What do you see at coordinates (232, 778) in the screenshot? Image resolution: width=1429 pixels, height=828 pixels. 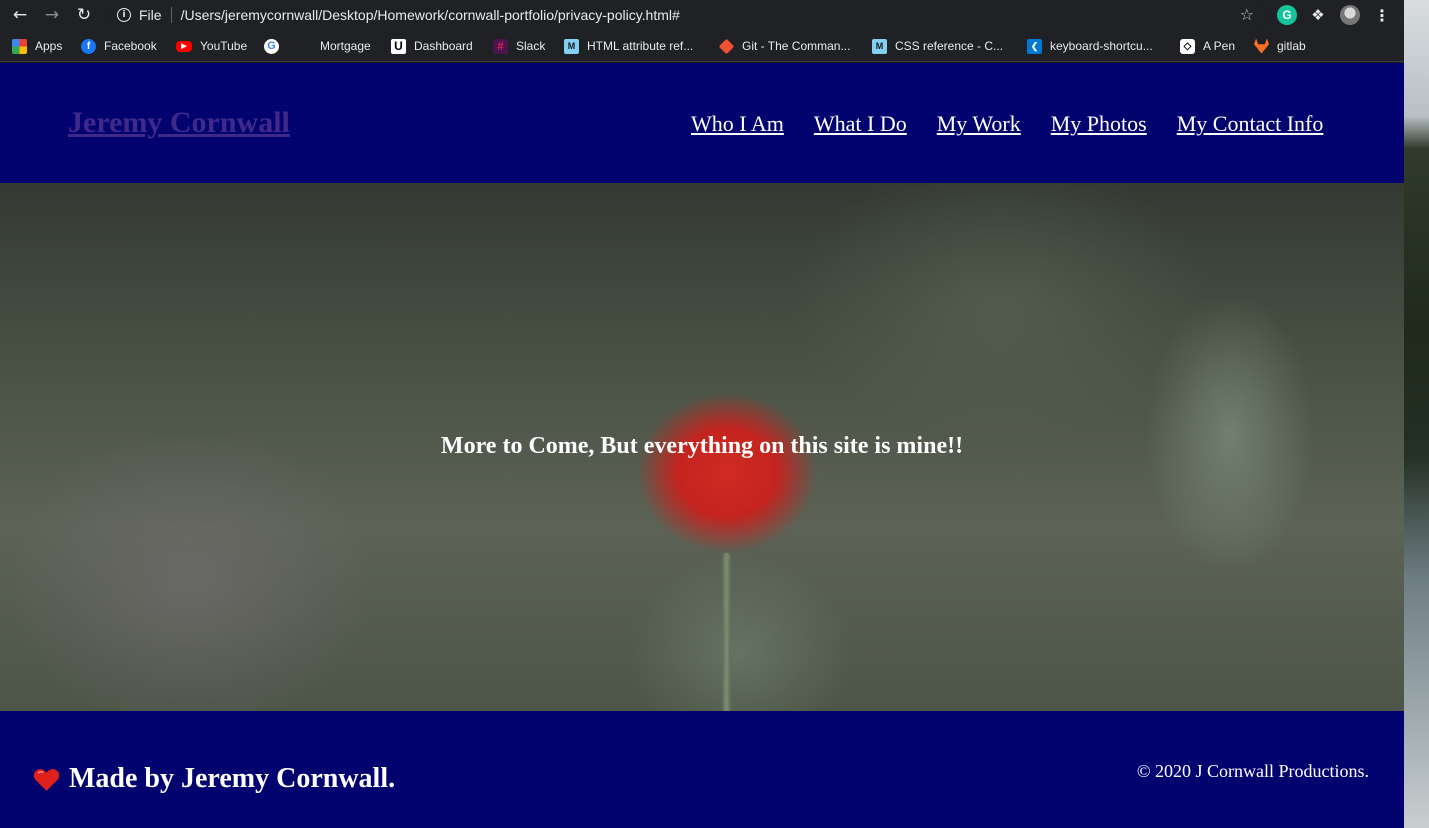 I see `made-by-text: Made by Jeremy Cornwall.` at bounding box center [232, 778].